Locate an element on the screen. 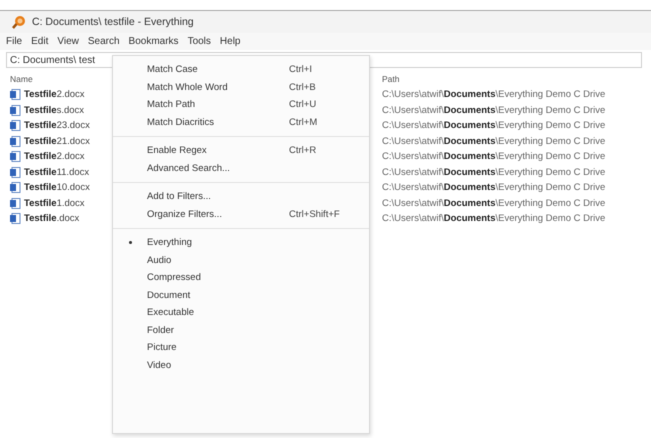 The width and height of the screenshot is (651, 438). menu-option: Match Case Ctrl+I is located at coordinates (241, 69).